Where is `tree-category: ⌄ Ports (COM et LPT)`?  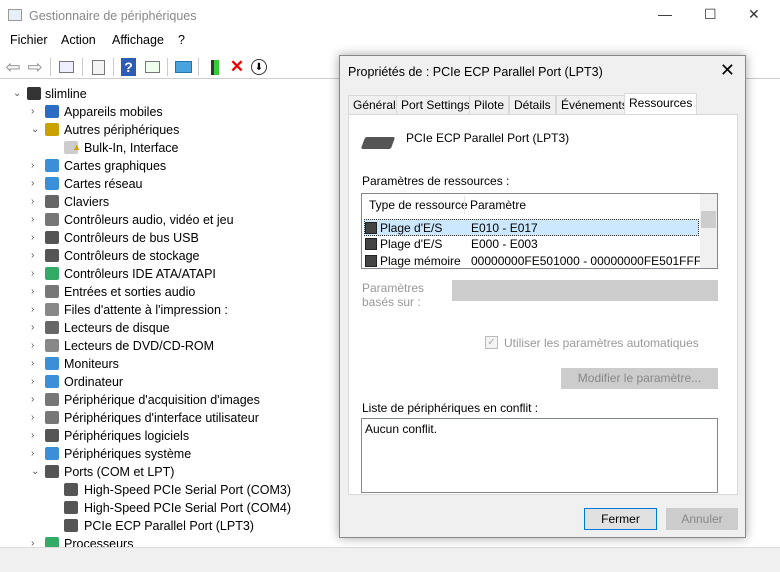
tree-category: ⌄ Ports (COM et LPT) is located at coordinates (170, 472).